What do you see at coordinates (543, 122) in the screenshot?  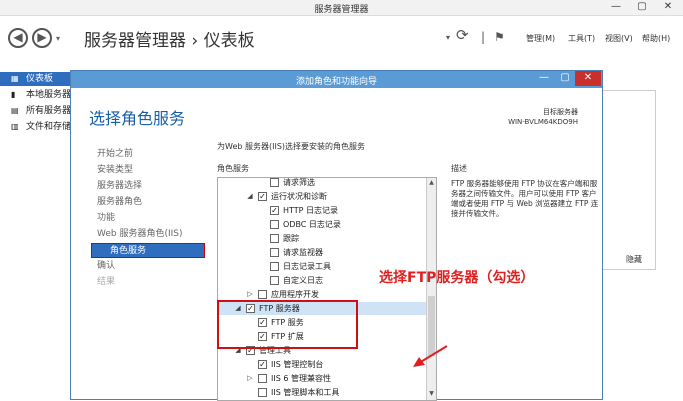 I see `target-server-value: WIN-BVLM64KDO9H` at bounding box center [543, 122].